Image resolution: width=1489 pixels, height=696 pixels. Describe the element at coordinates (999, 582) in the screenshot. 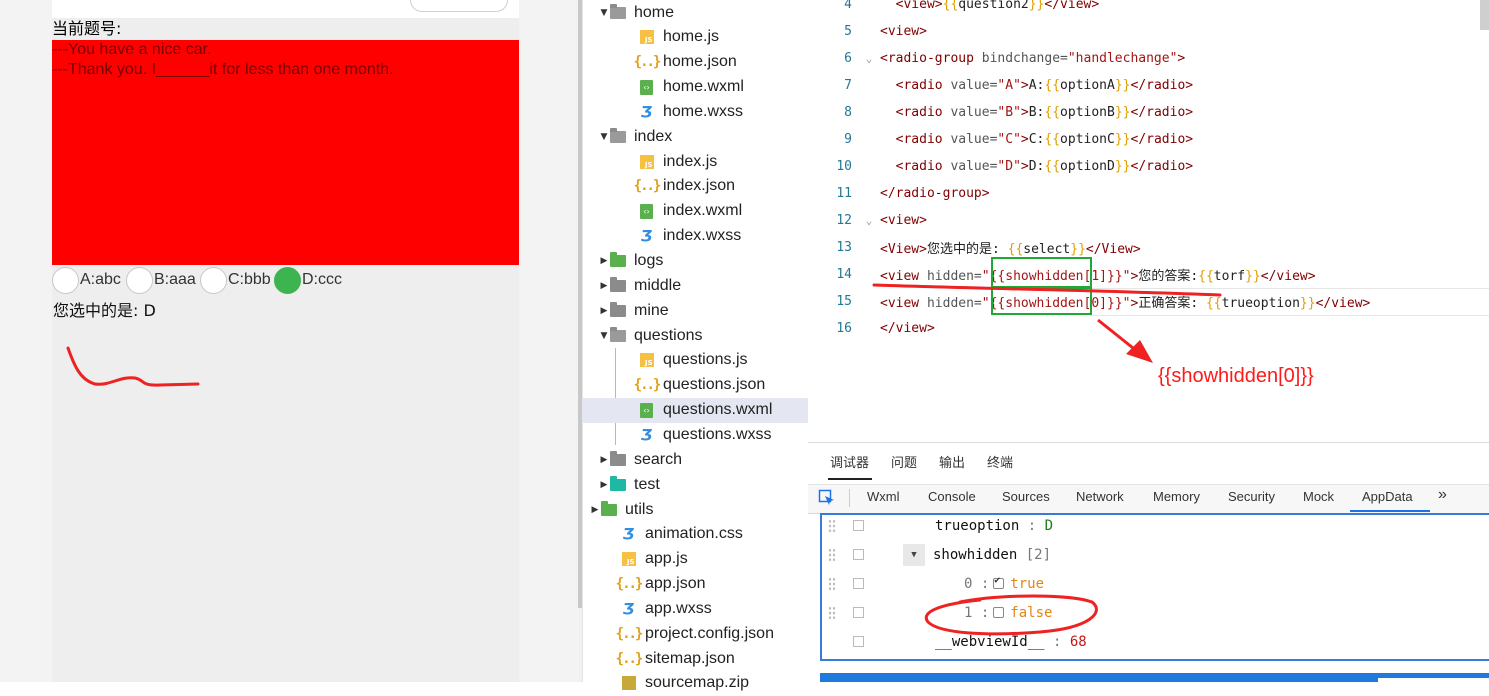

I see `boolean-checkbox-checked` at that location.